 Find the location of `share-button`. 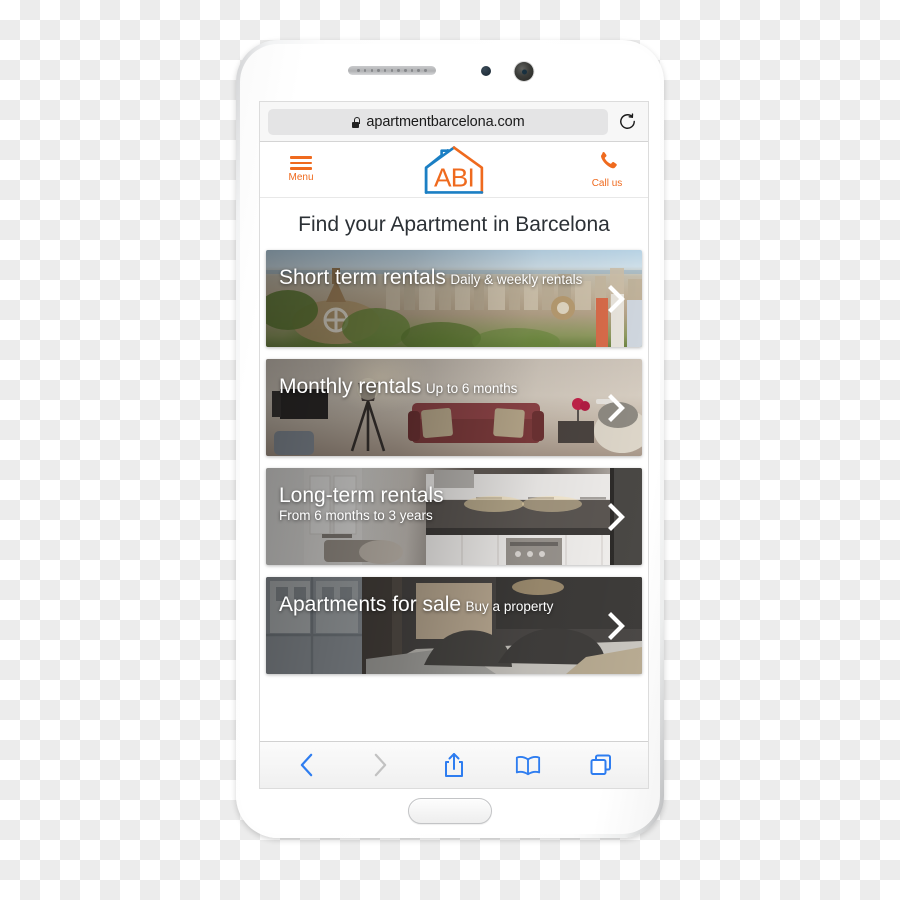

share-button is located at coordinates (454, 765).